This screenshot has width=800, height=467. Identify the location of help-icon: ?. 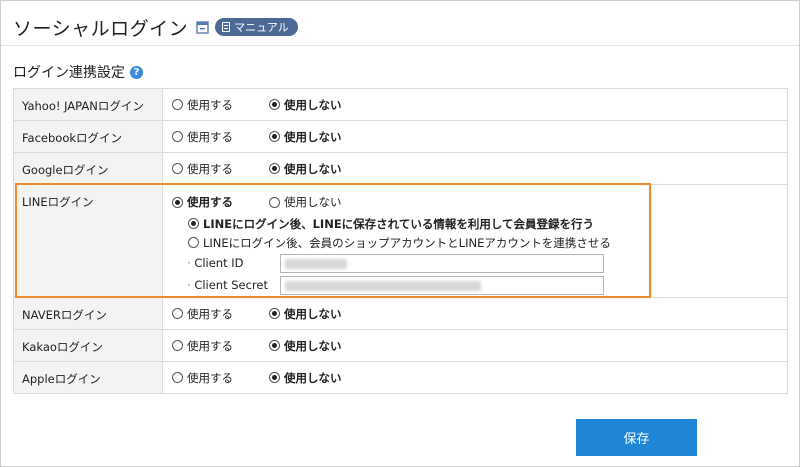
(136, 72).